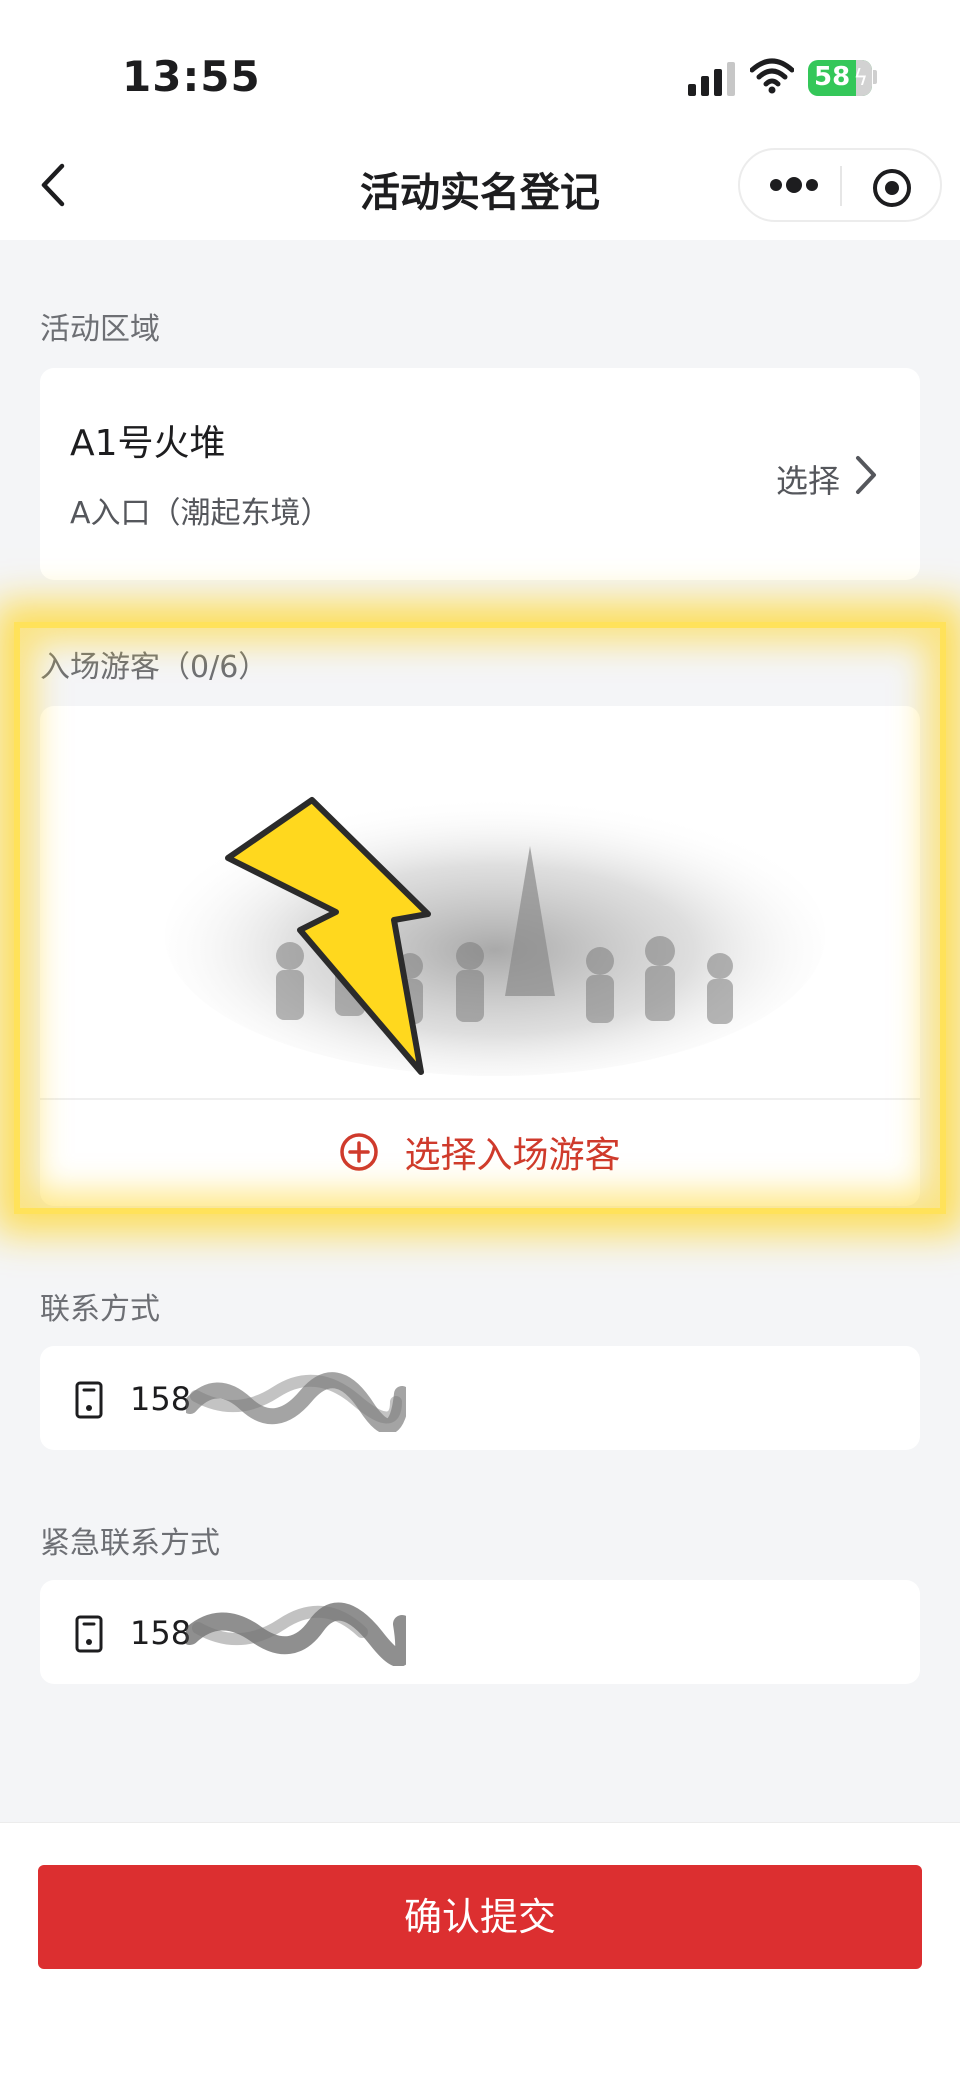 This screenshot has width=960, height=2088. I want to click on card-divider, so click(480, 1099).